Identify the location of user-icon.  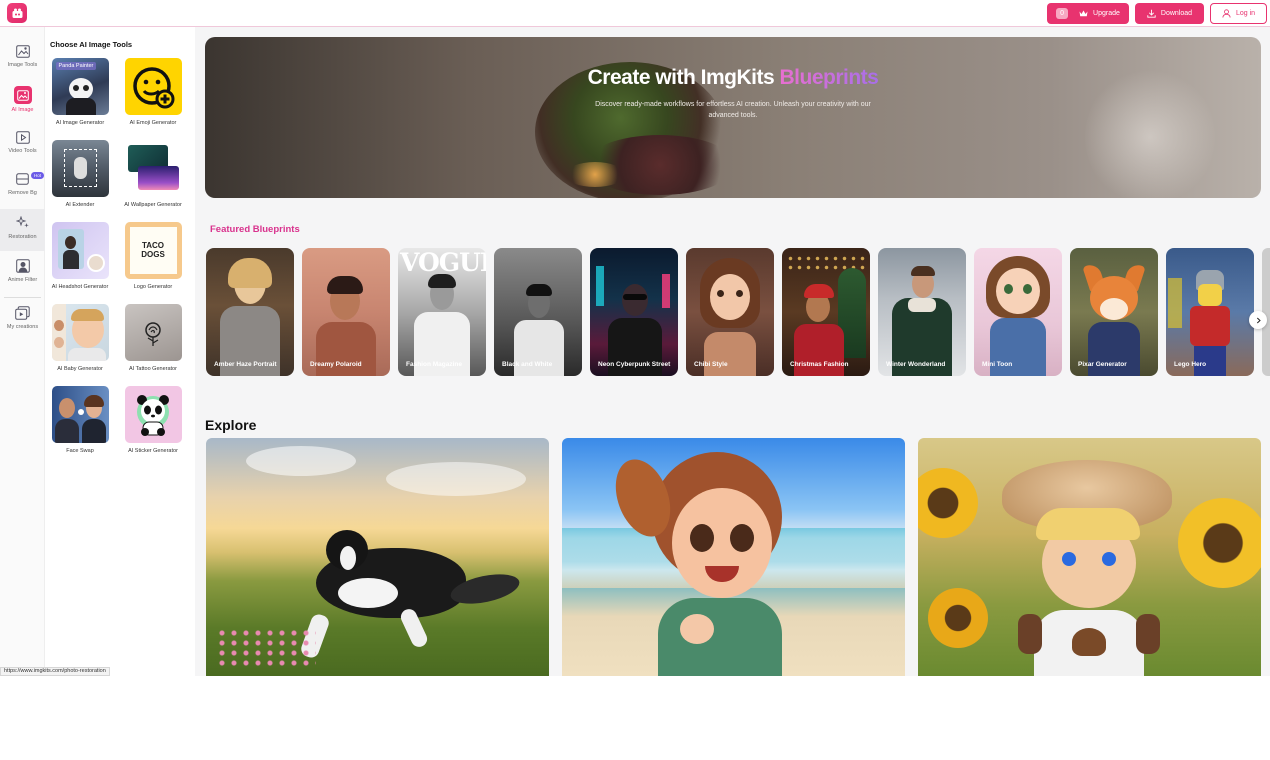
(1226, 13).